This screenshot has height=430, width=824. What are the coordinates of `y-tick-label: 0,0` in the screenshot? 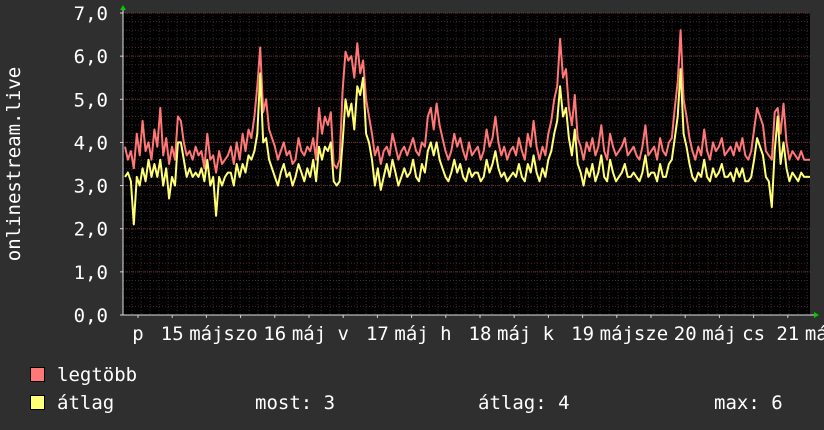 It's located at (91, 316).